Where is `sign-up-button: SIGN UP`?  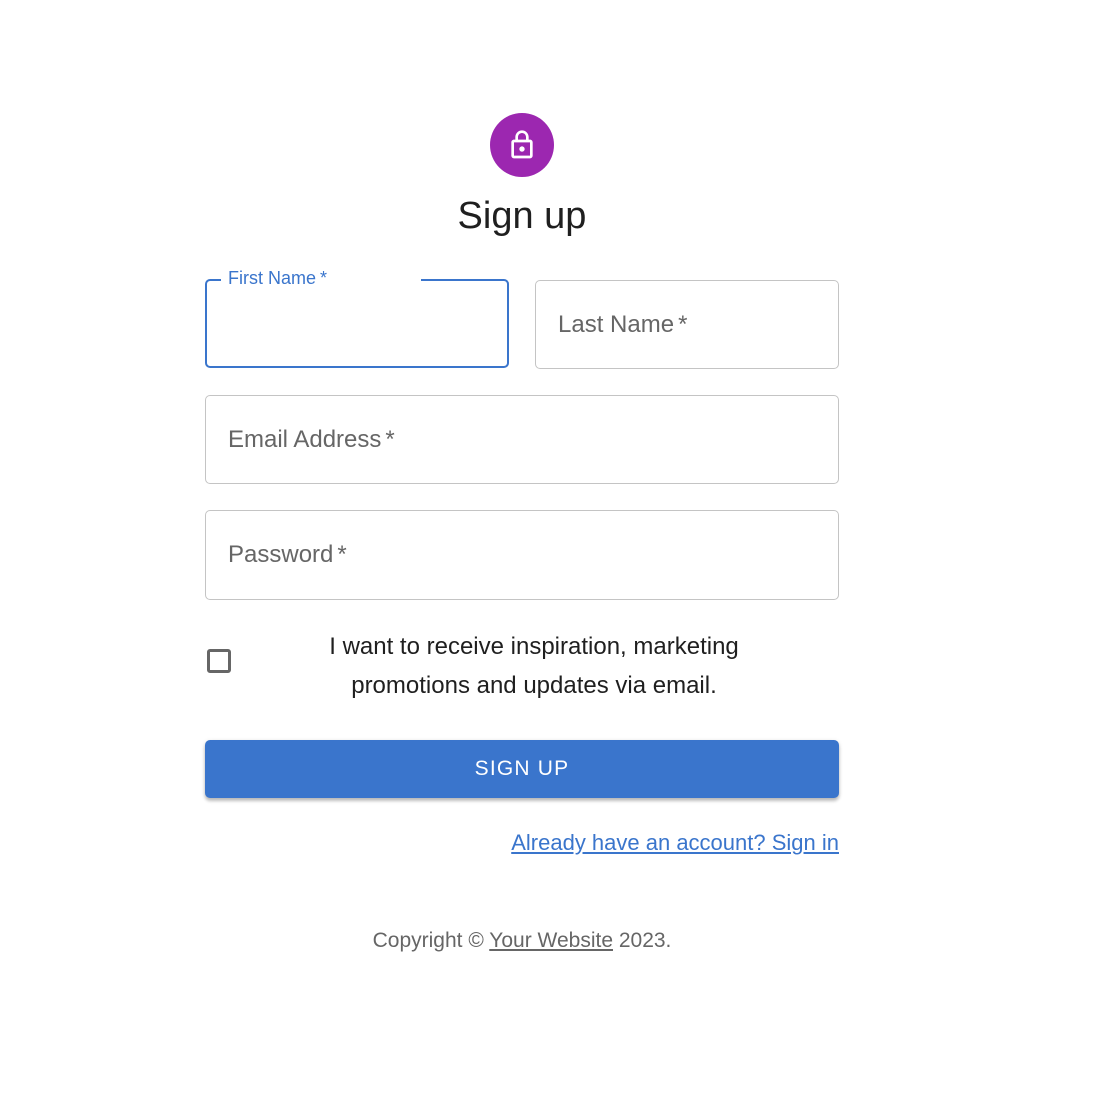
sign-up-button: SIGN UP is located at coordinates (522, 769).